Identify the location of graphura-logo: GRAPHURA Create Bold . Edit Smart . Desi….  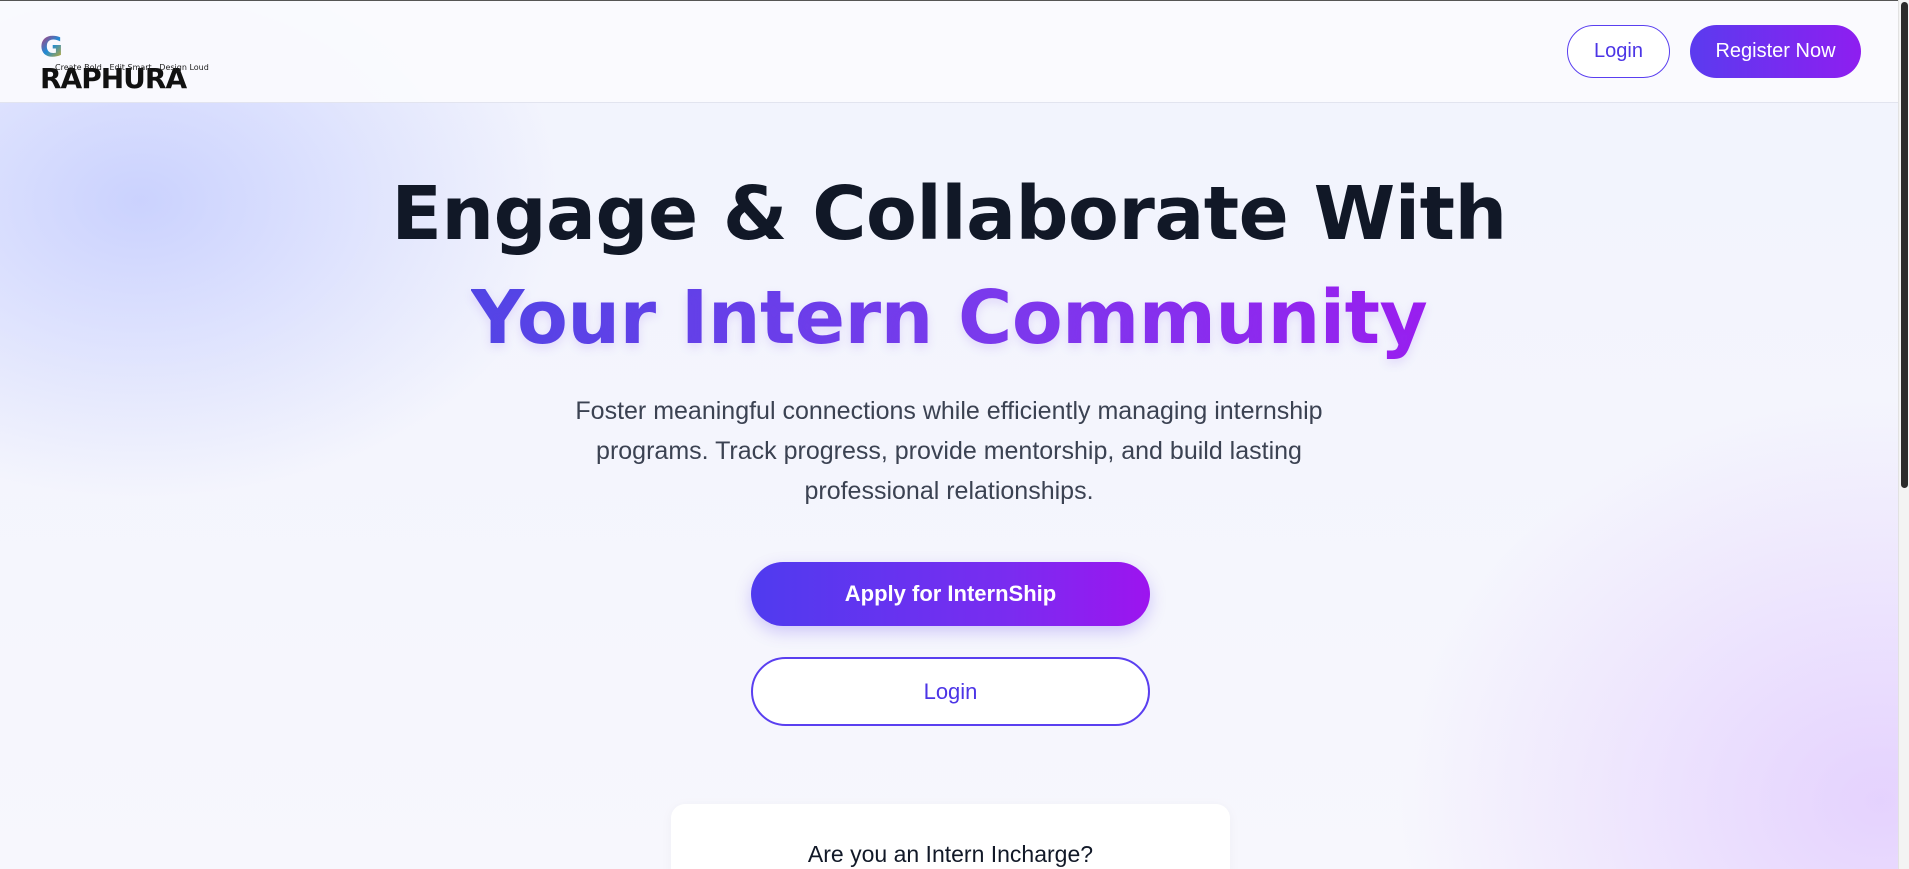
(124, 63).